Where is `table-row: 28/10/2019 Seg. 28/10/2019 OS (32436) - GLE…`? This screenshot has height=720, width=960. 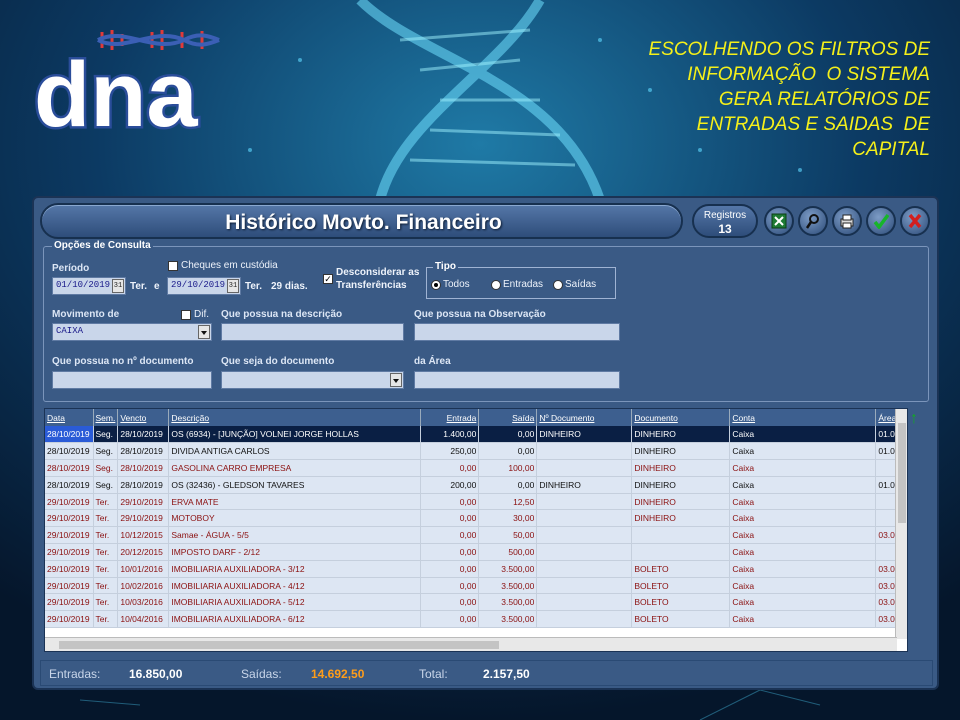 table-row: 28/10/2019 Seg. 28/10/2019 OS (32436) - GLE… is located at coordinates (473, 485).